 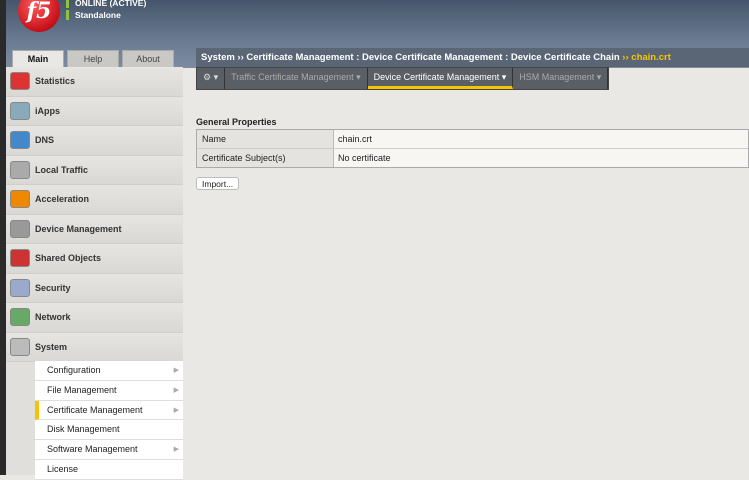 I want to click on nav-traffic-cert: Traffic Certificate Management ▾, so click(x=296, y=78).